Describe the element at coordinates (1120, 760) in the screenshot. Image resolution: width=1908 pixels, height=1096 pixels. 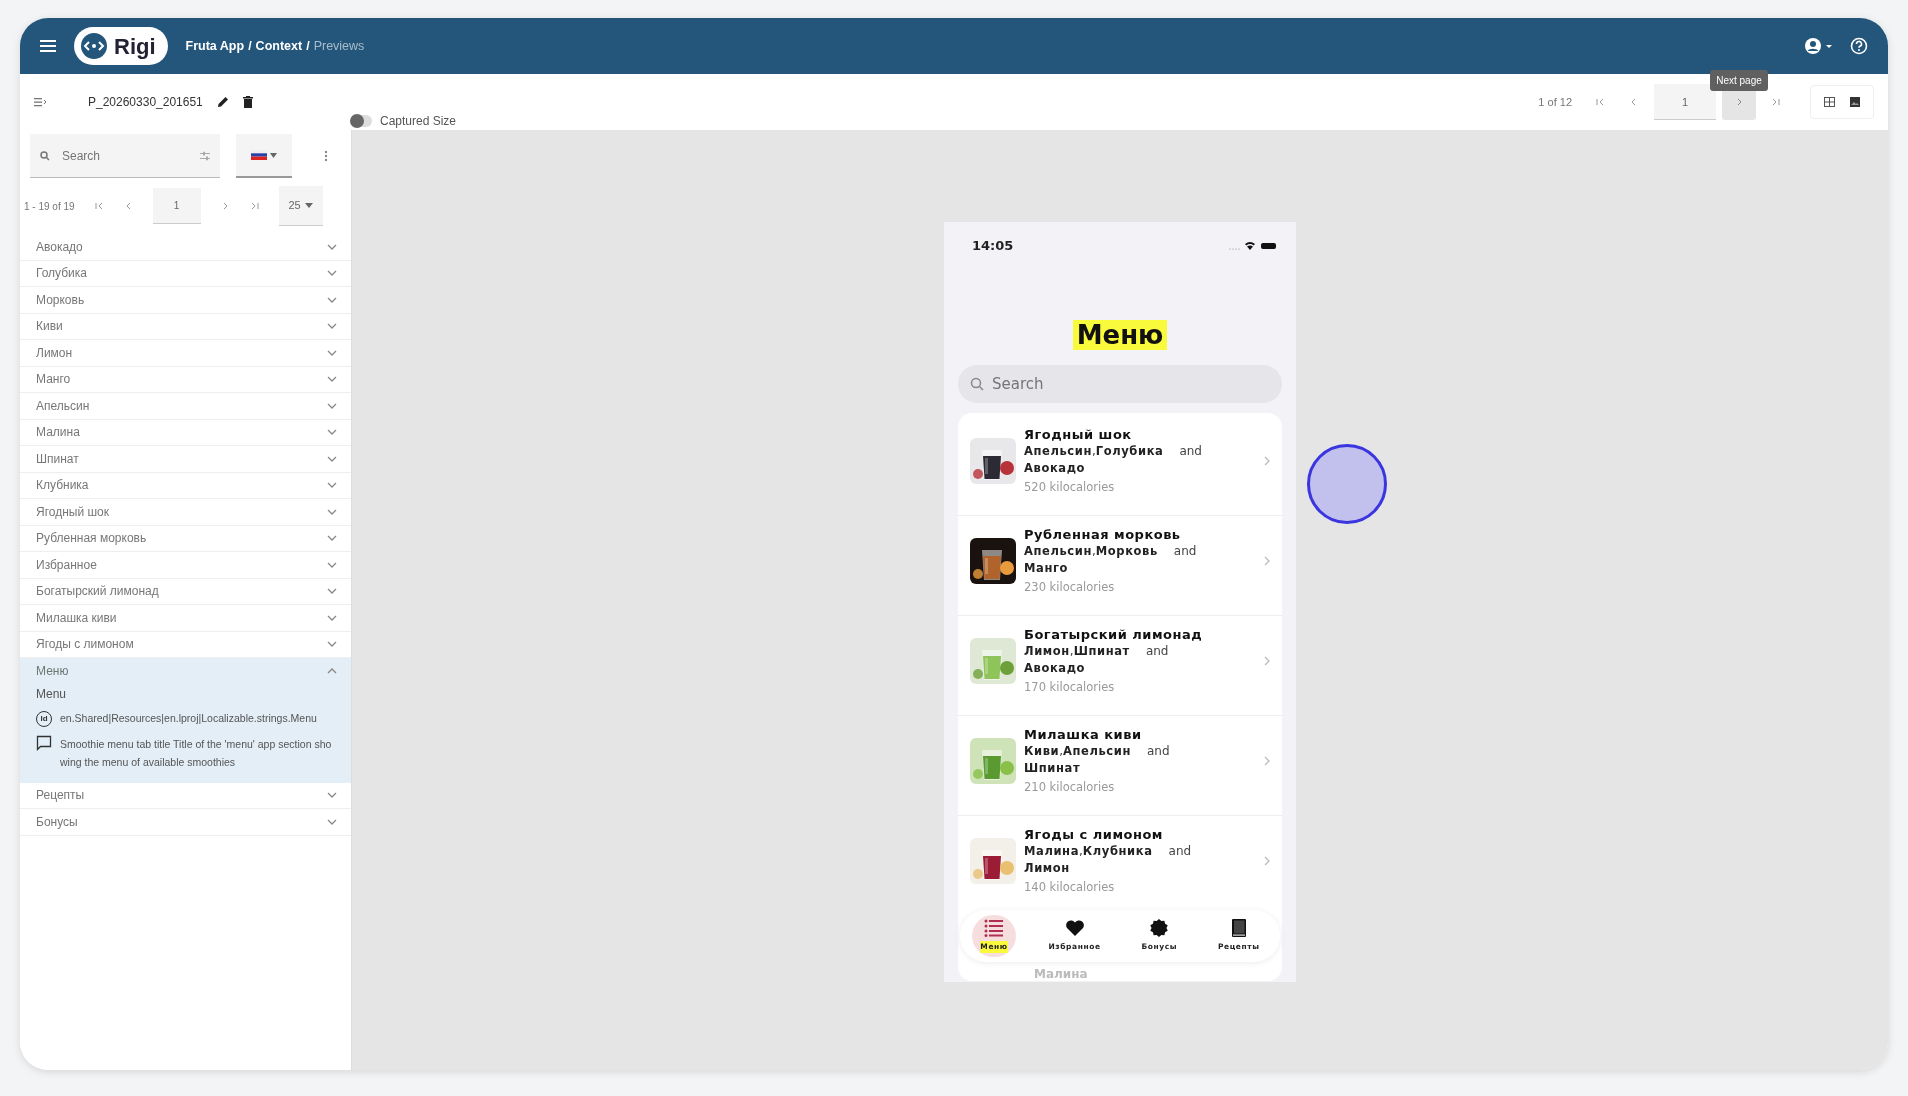
I see `smoothie-row: Милашка киви Киви,Апельсин and Шпинат 210 kilocalories` at that location.